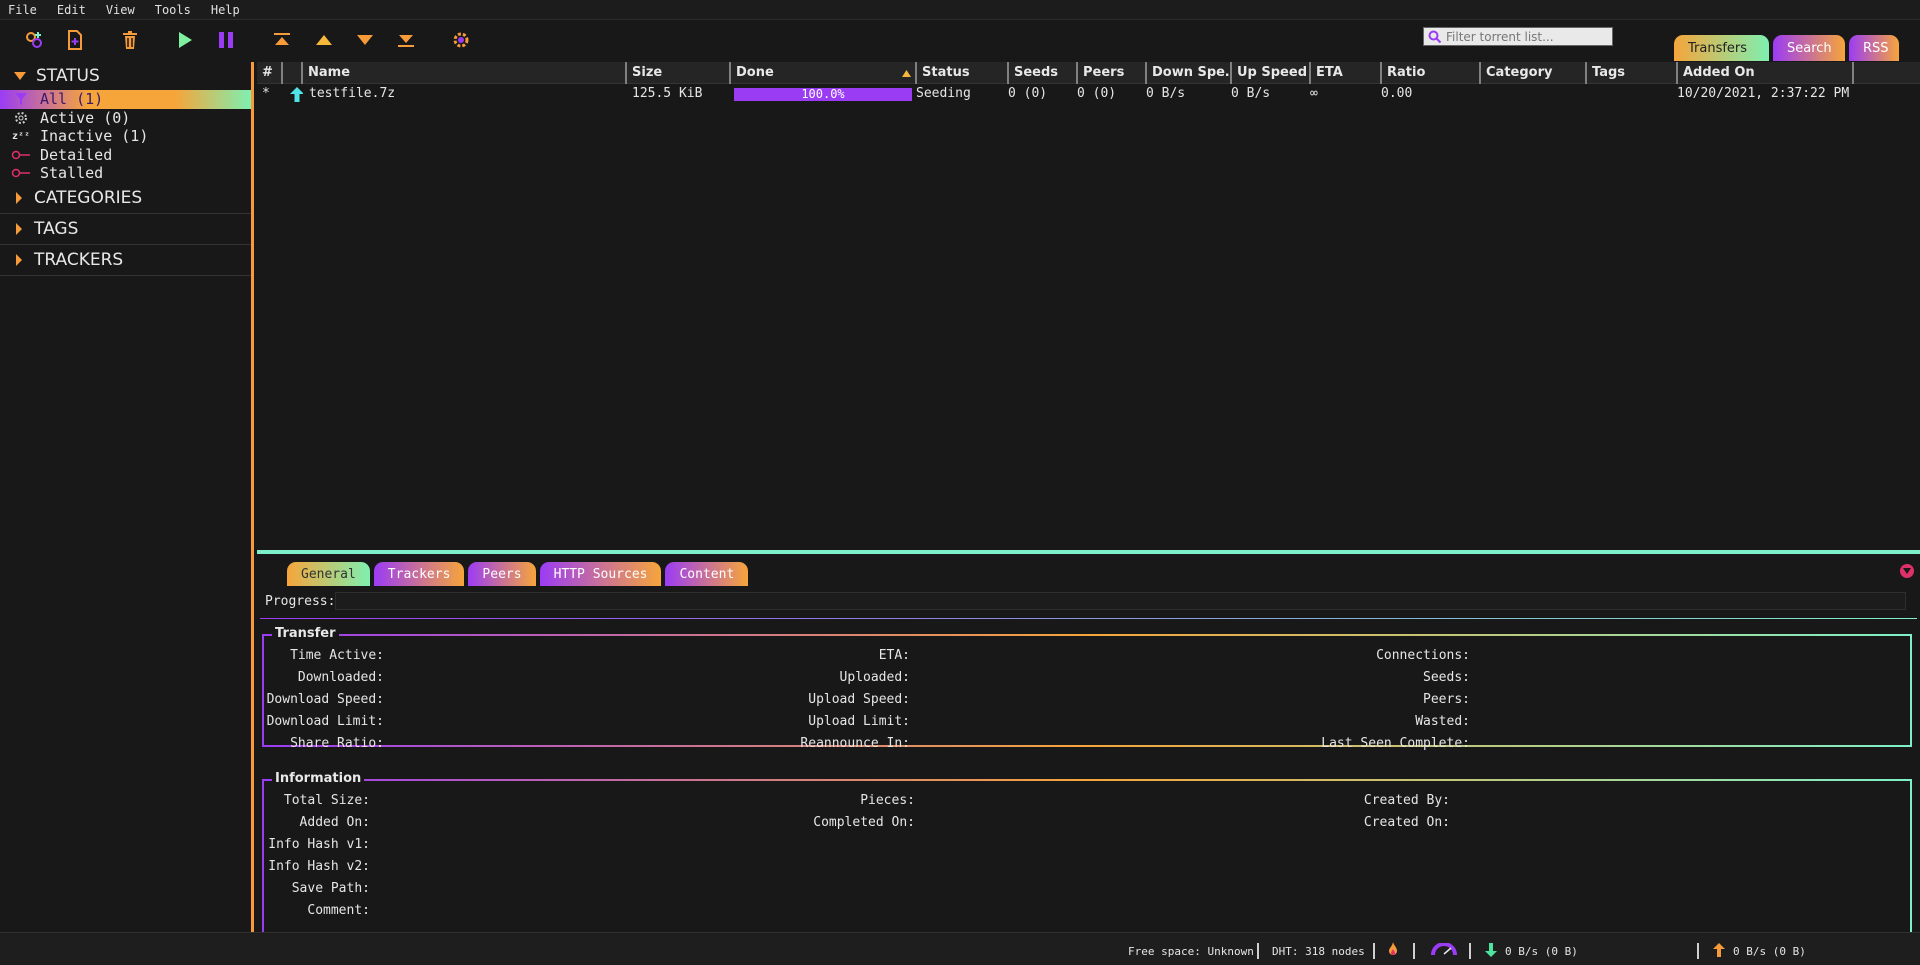 This screenshot has height=965, width=1920. What do you see at coordinates (1423, 655) in the screenshot?
I see `field-connections: Connections:` at bounding box center [1423, 655].